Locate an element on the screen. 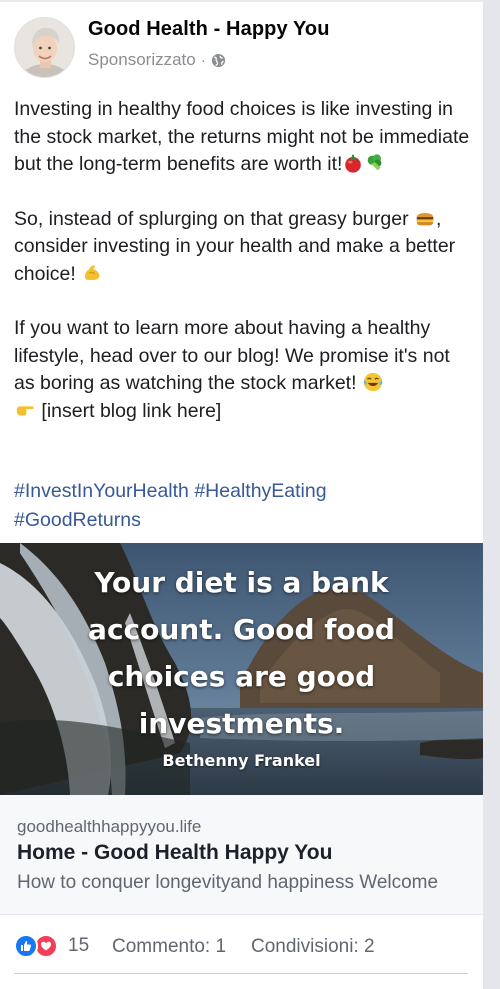  blog-link-placeholder: [insert blog link here] is located at coordinates (131, 410).